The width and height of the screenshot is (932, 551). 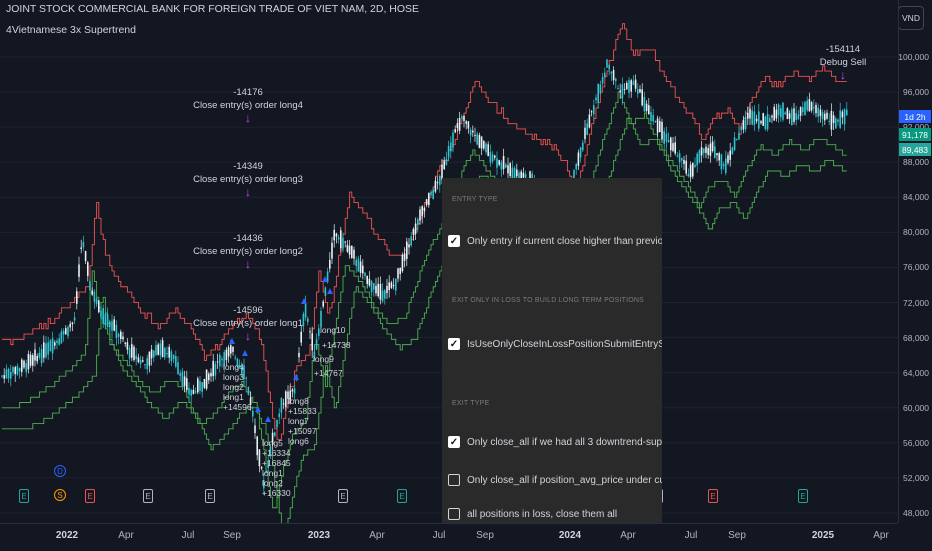 I want to click on long9-value: +14767, so click(x=328, y=373).